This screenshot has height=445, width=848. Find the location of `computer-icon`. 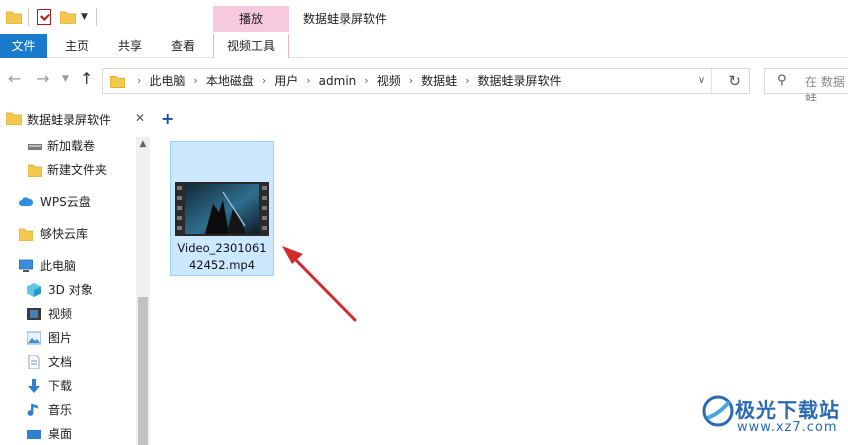

computer-icon is located at coordinates (26, 265).